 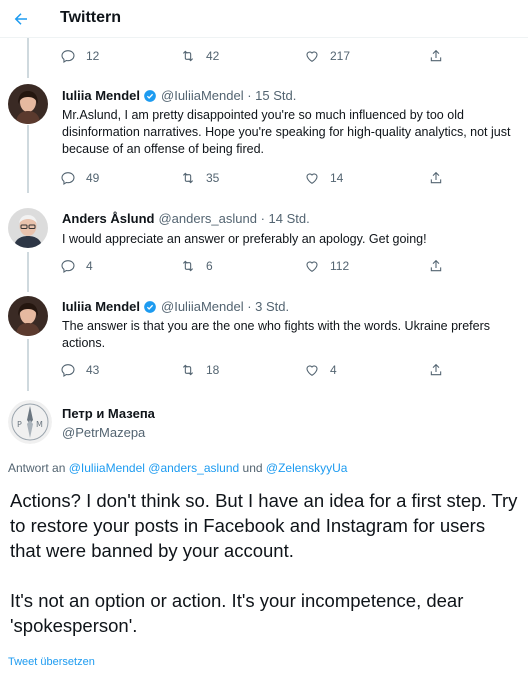 What do you see at coordinates (19, 424) in the screenshot?
I see `svg-text: Р` at bounding box center [19, 424].